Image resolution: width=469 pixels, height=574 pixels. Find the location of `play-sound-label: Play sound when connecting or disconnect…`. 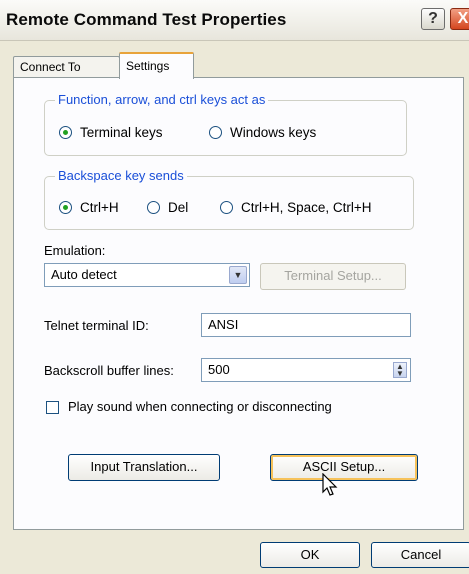

play-sound-label: Play sound when connecting or disconnect… is located at coordinates (200, 406).